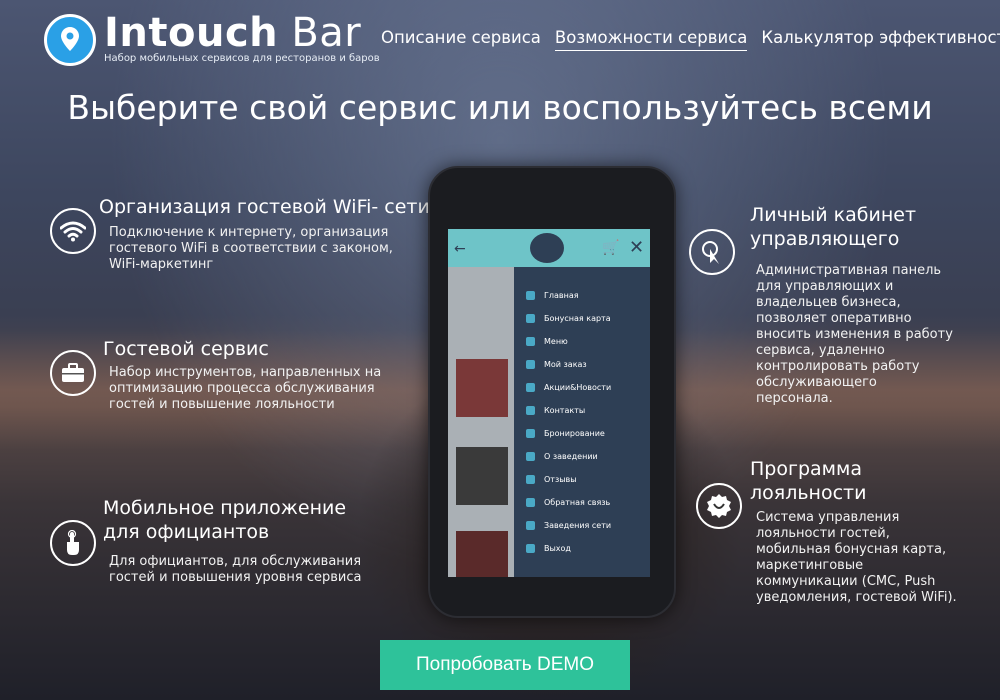 The width and height of the screenshot is (1000, 700). Describe the element at coordinates (225, 520) in the screenshot. I see `feature-title: Мобильное приложение для официантов` at that location.